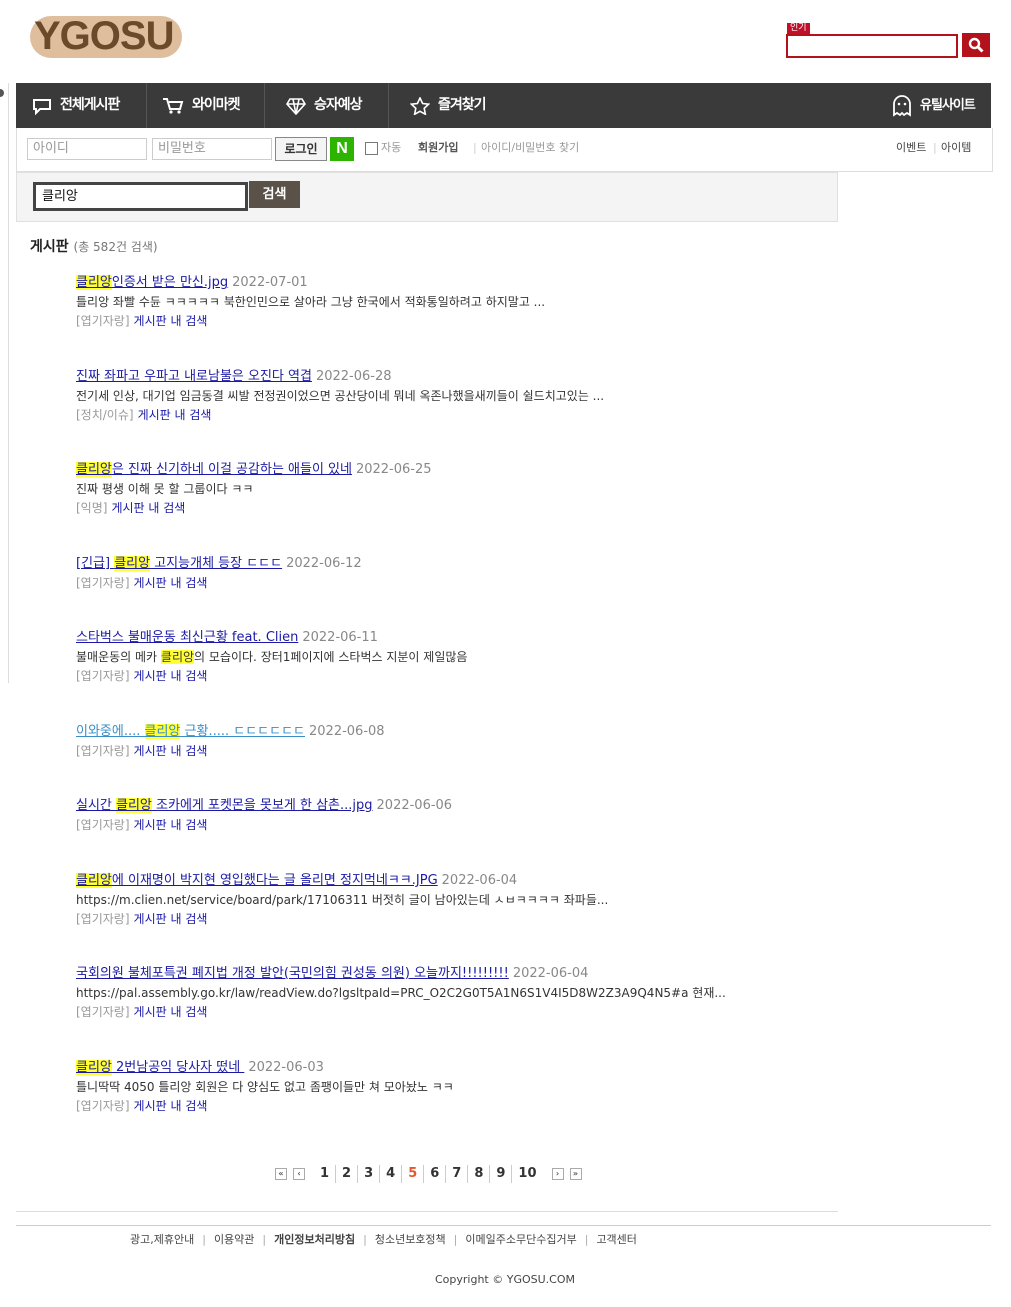  Describe the element at coordinates (342, 149) in the screenshot. I see `naver-login-button: N` at that location.